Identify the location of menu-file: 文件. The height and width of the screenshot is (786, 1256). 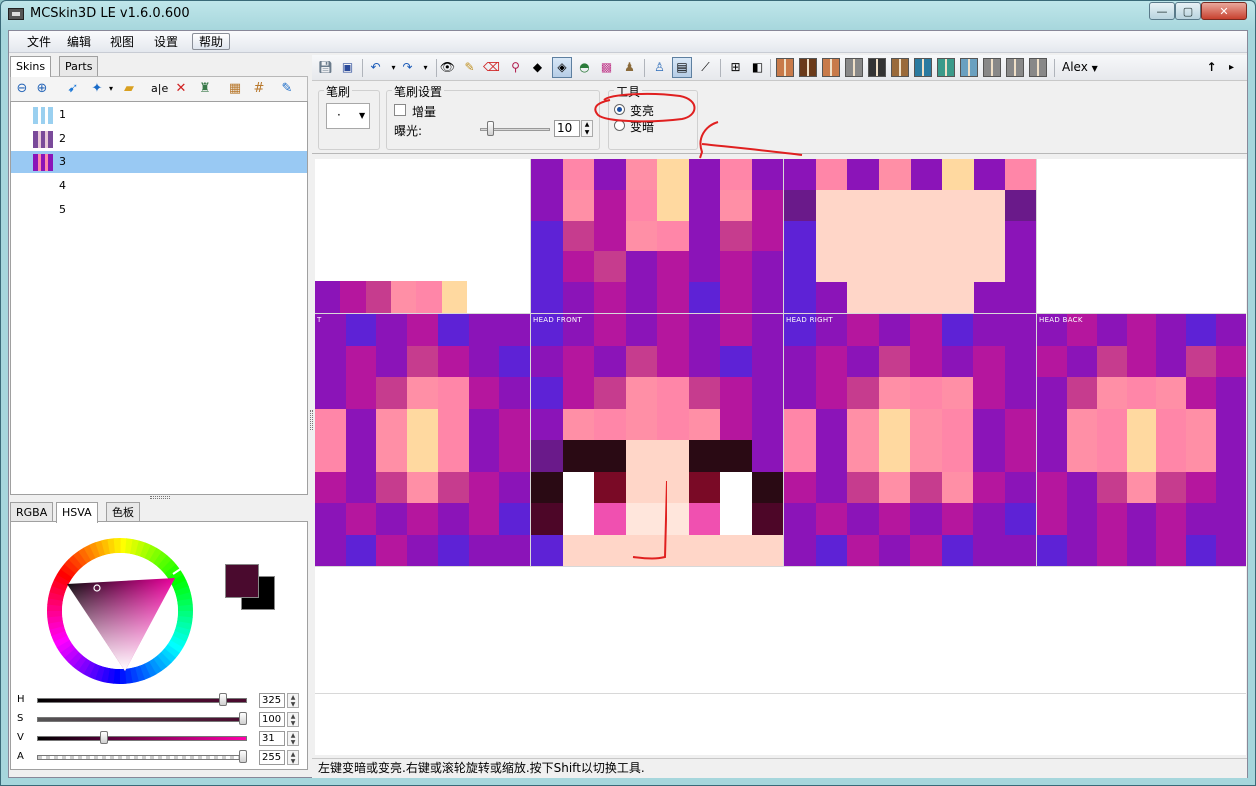
(39, 42).